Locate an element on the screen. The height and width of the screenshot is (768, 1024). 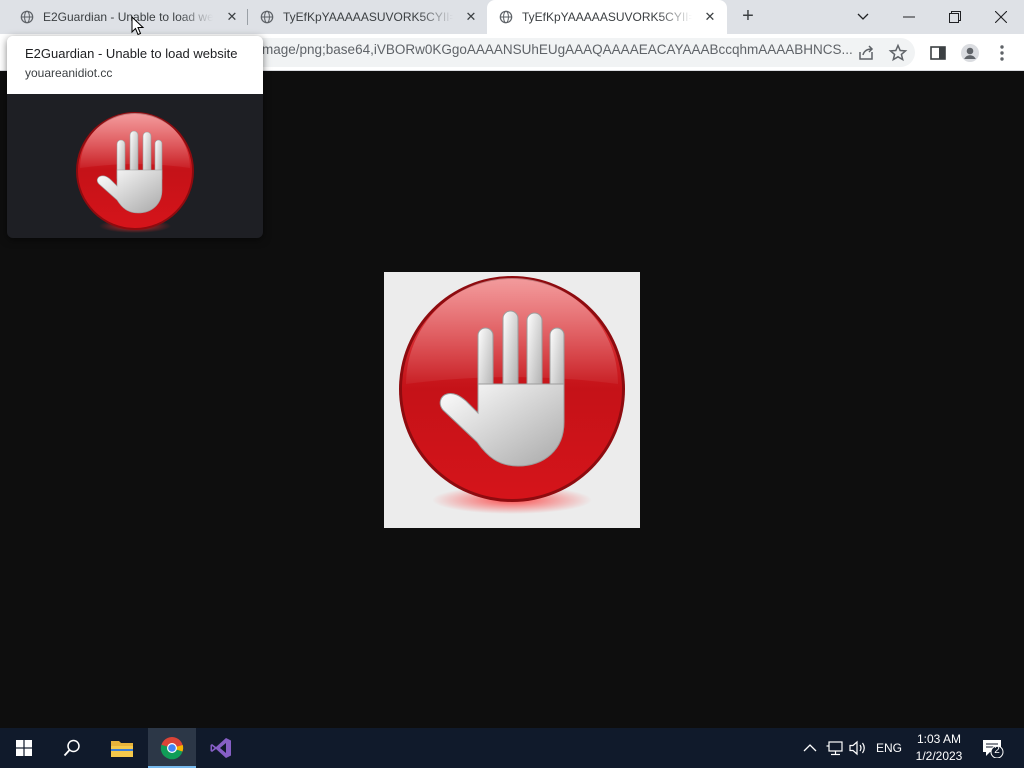
show-hidden-icons-button is located at coordinates (810, 748).